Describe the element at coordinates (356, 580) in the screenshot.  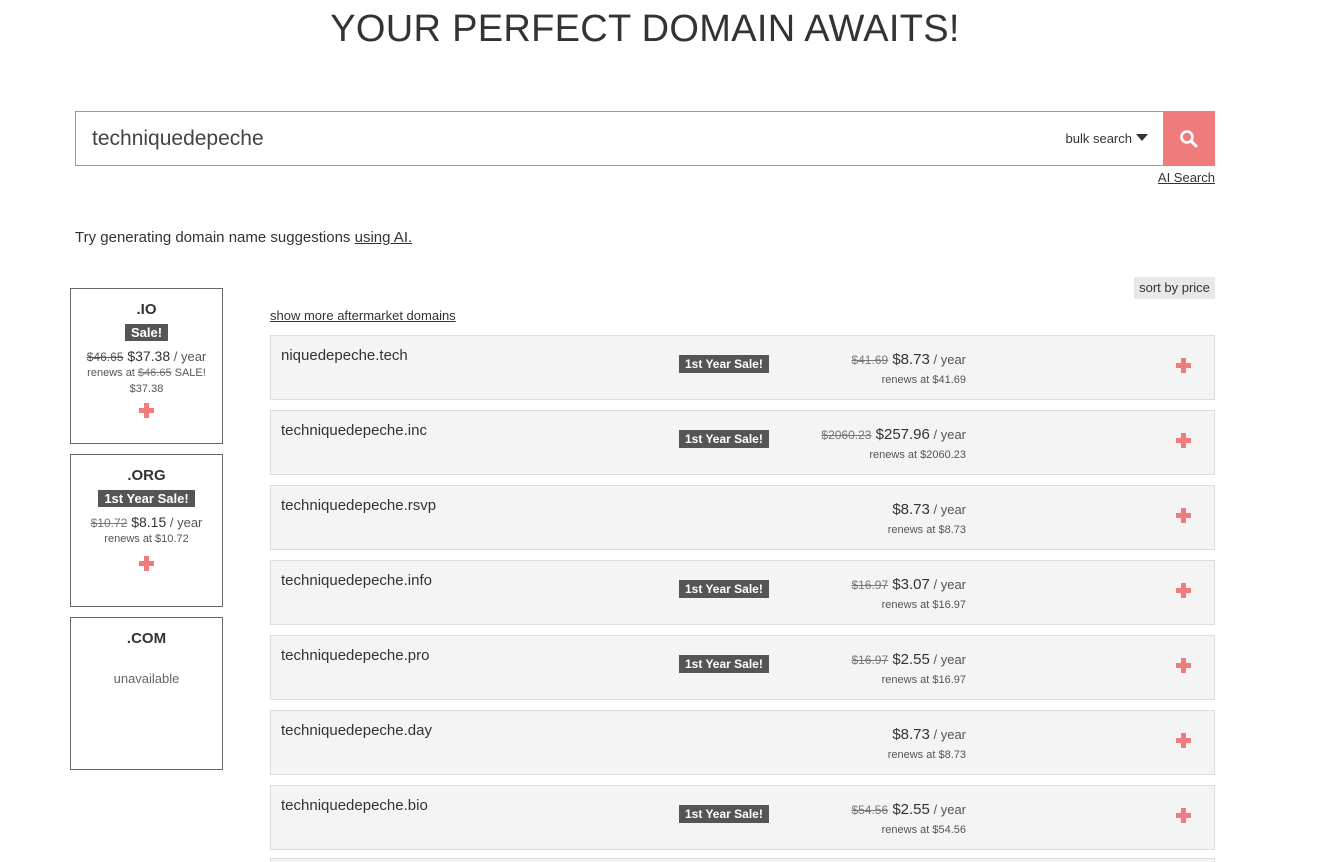
I see `domain-name: techniquedepeche.info` at that location.